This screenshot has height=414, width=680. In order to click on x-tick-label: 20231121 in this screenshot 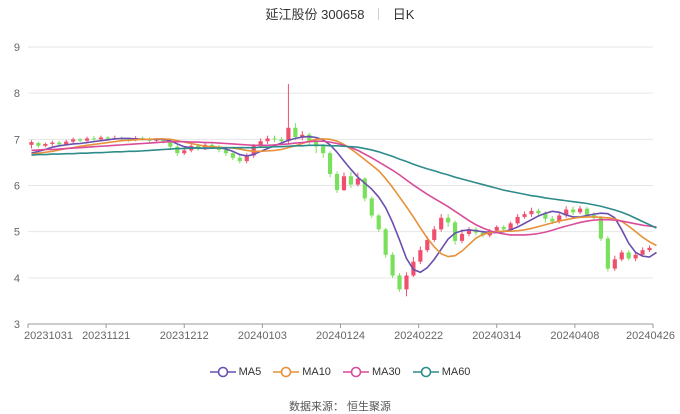, I will do `click(106, 336)`.